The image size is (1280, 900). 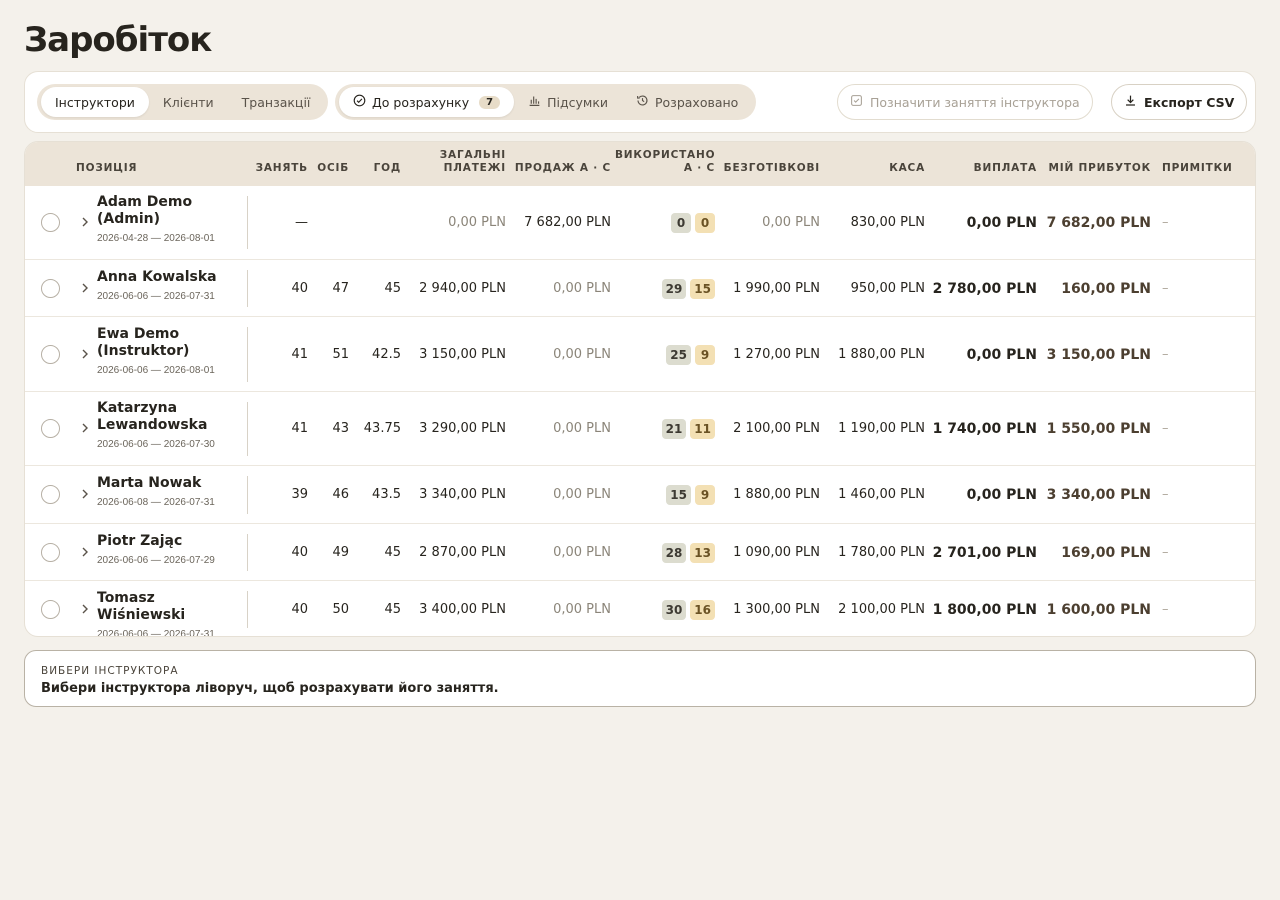 What do you see at coordinates (378, 168) in the screenshot?
I see `col-hours: Год` at bounding box center [378, 168].